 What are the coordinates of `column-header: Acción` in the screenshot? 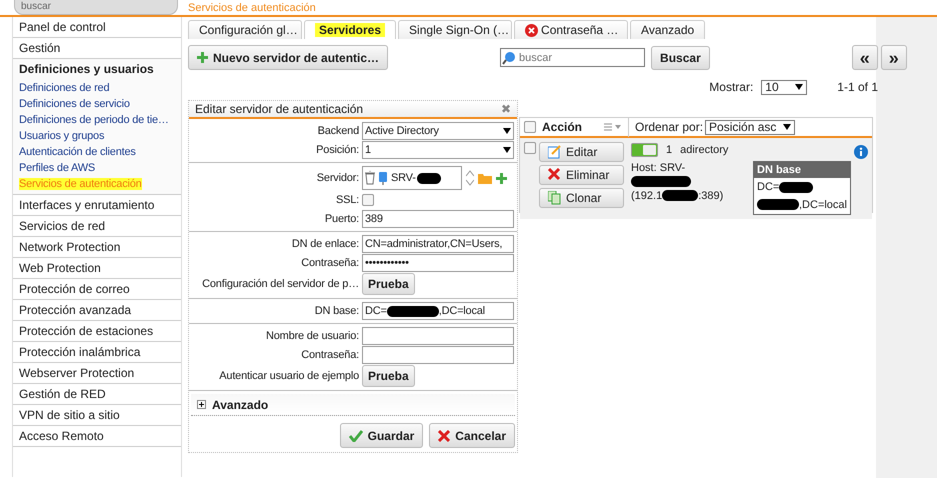 It's located at (563, 127).